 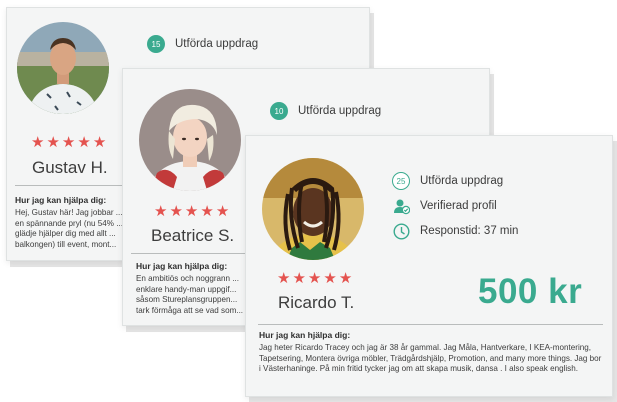 What do you see at coordinates (469, 231) in the screenshot?
I see `response-time-label: Responstid: 37 min` at bounding box center [469, 231].